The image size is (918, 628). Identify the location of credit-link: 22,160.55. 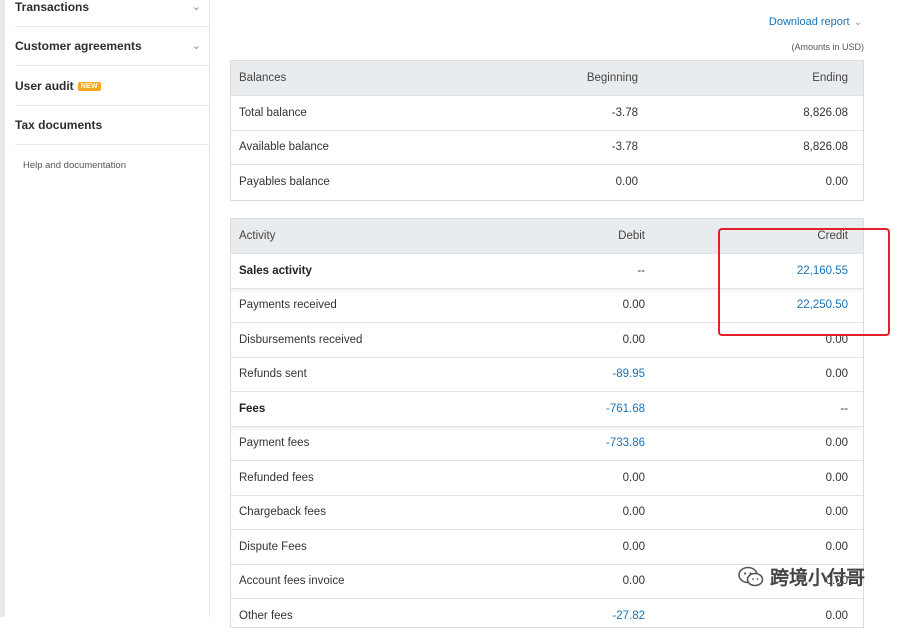
(822, 271).